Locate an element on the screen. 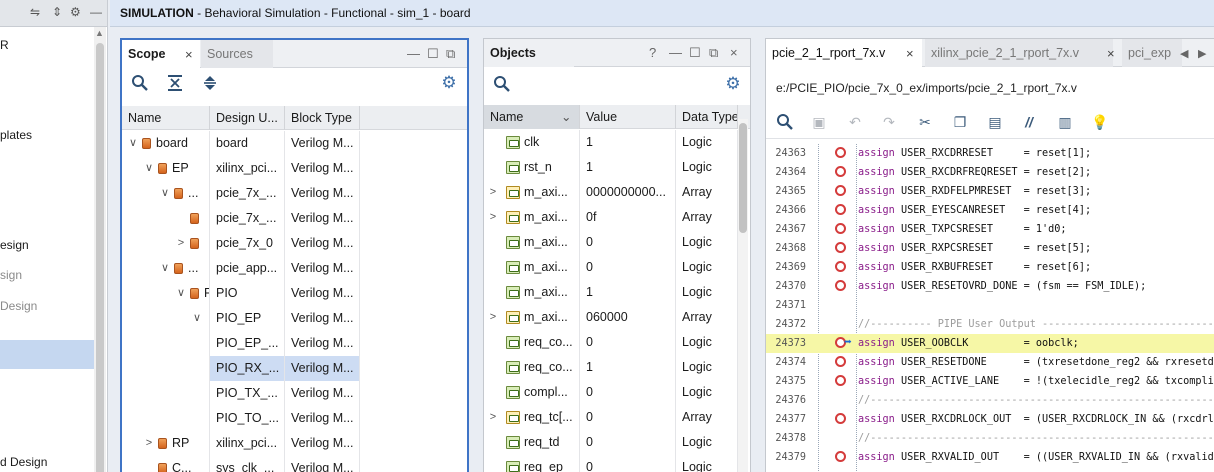 This screenshot has width=1214, height=472. table-row: m_axi... 1 Logic is located at coordinates (617, 292).